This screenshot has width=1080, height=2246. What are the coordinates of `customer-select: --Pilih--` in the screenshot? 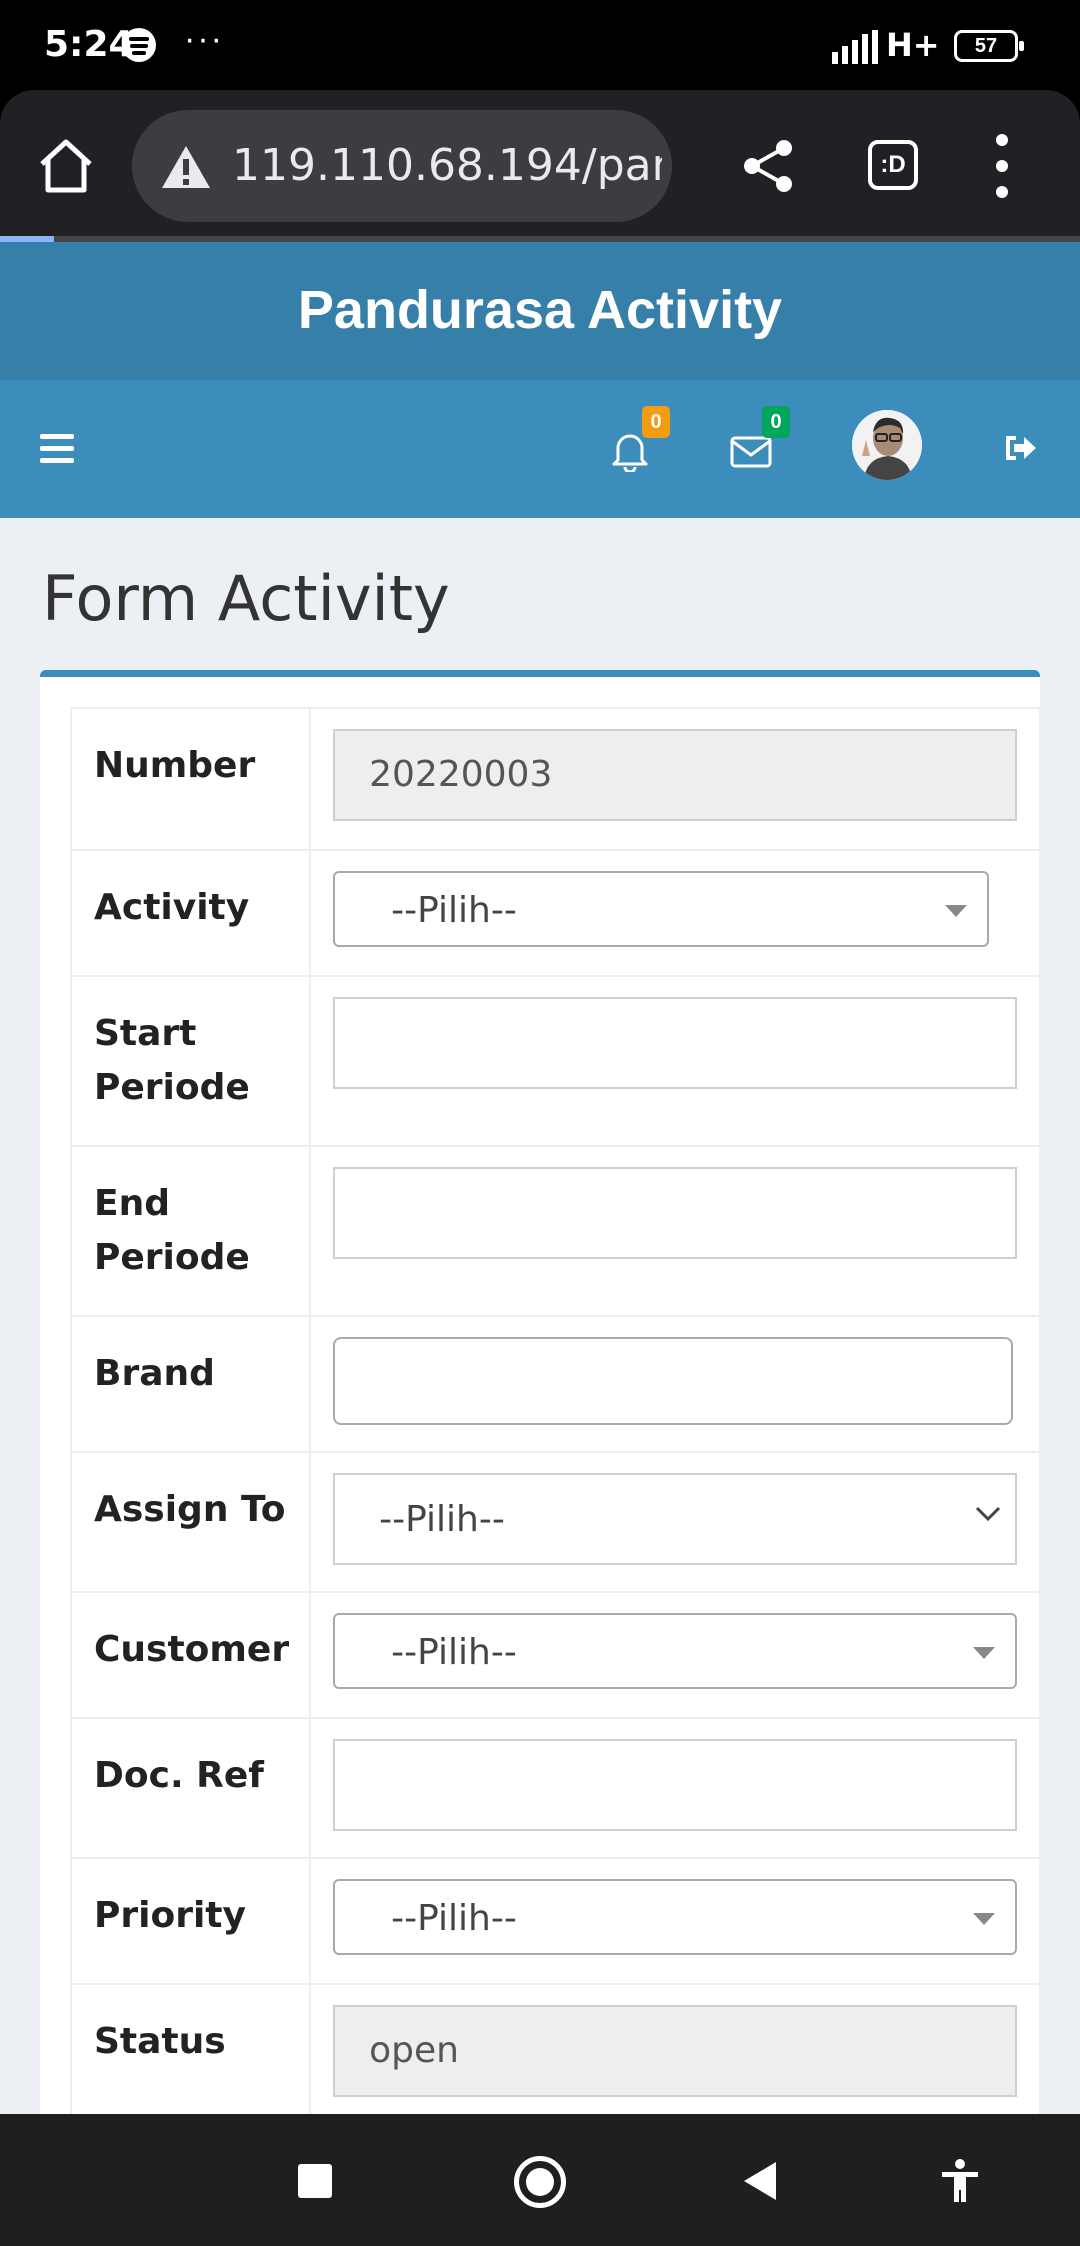 It's located at (675, 1651).